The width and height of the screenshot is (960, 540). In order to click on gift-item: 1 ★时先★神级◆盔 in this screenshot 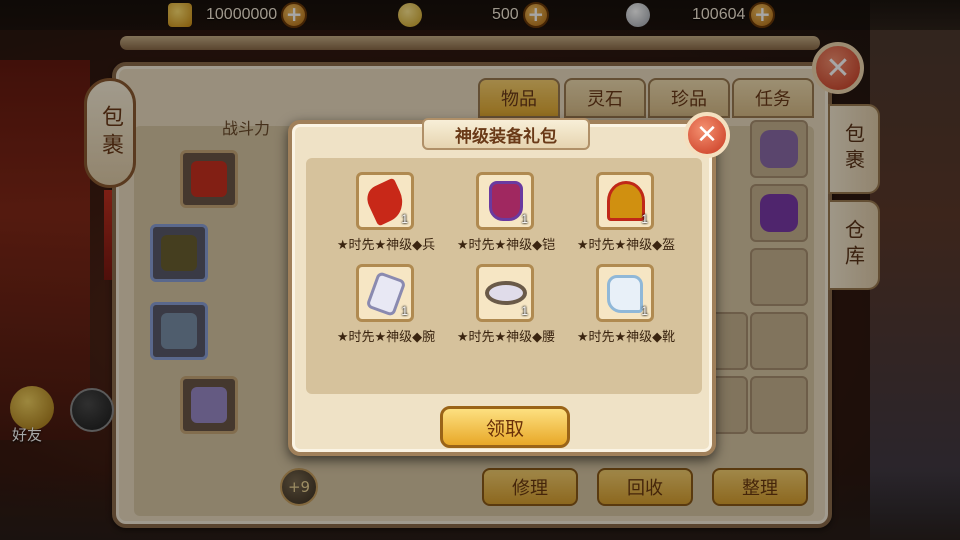, I will do `click(626, 215)`.